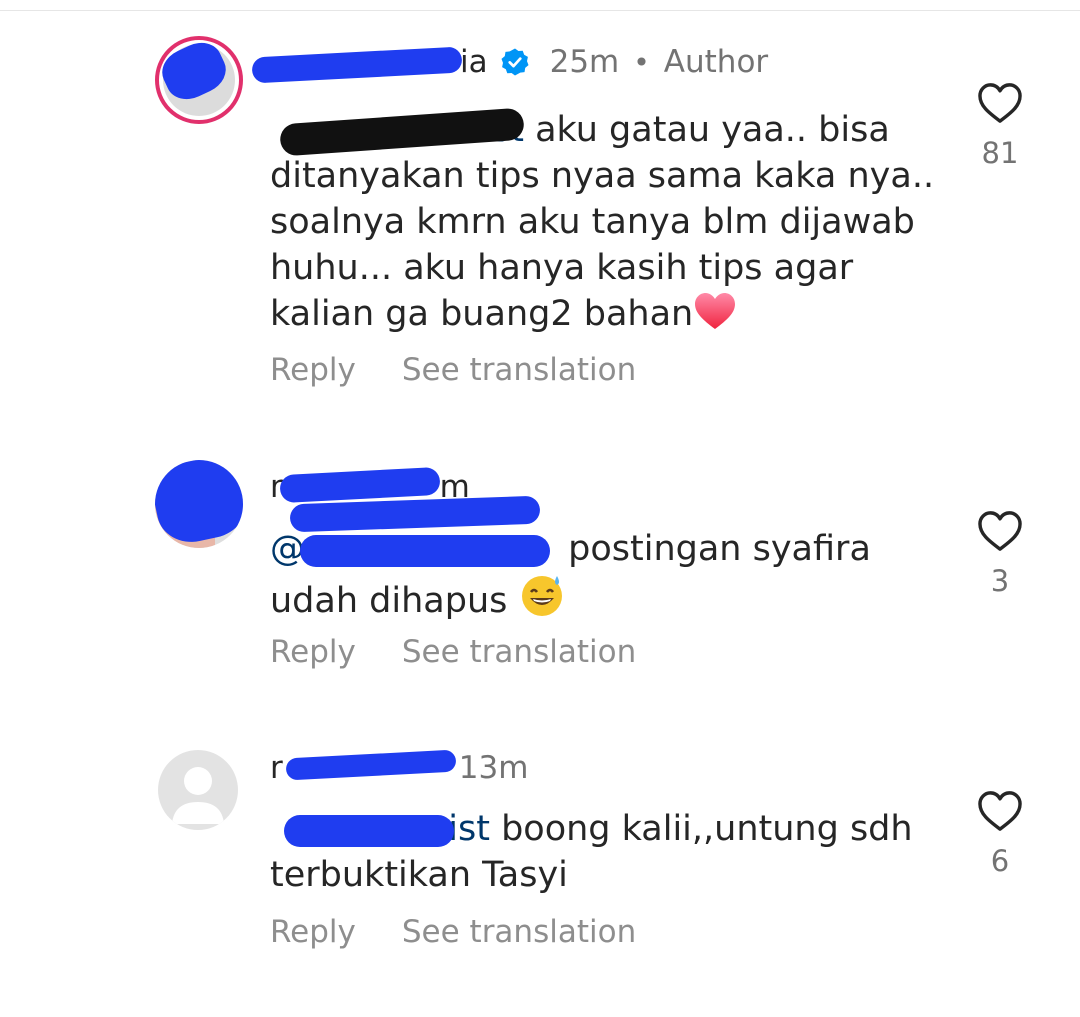 The width and height of the screenshot is (1080, 1017). Describe the element at coordinates (515, 62) in the screenshot. I see `verified-badge-icon` at that location.